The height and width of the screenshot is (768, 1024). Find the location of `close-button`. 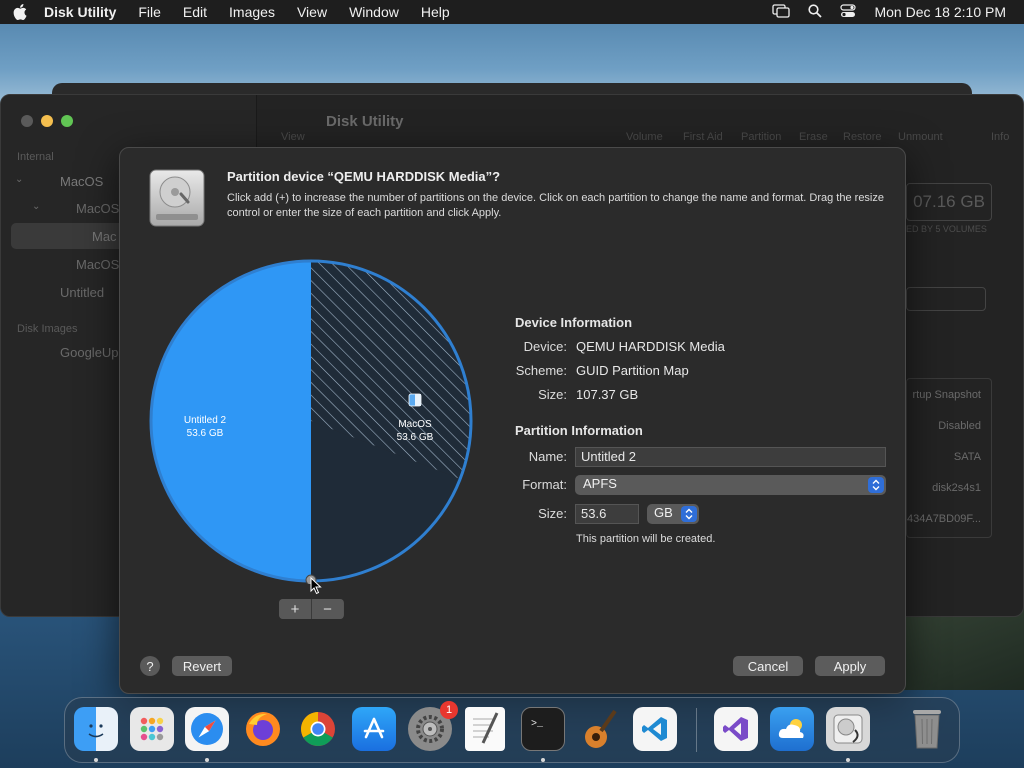

close-button is located at coordinates (27, 121).